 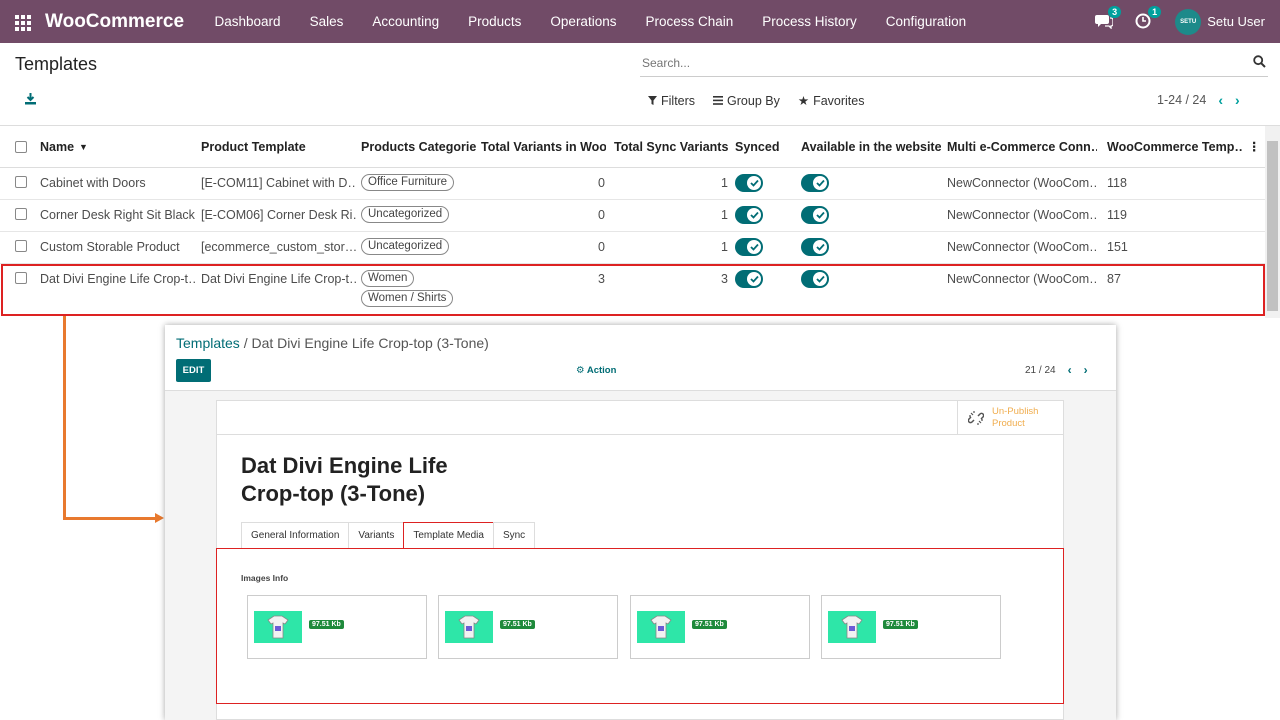 I want to click on record-next-icon: ›, so click(x=1086, y=370).